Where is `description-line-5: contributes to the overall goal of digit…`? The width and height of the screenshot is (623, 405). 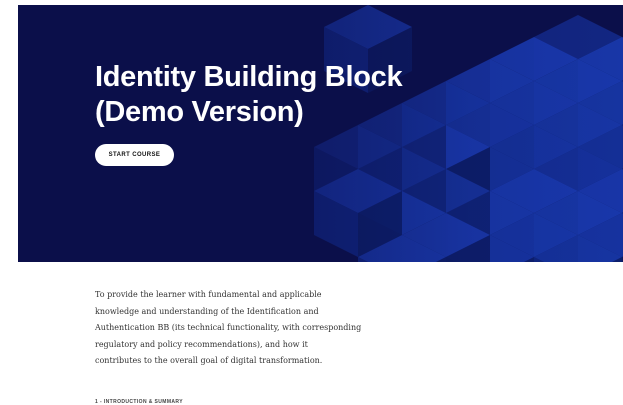 description-line-5: contributes to the overall goal of digit… is located at coordinates (209, 360).